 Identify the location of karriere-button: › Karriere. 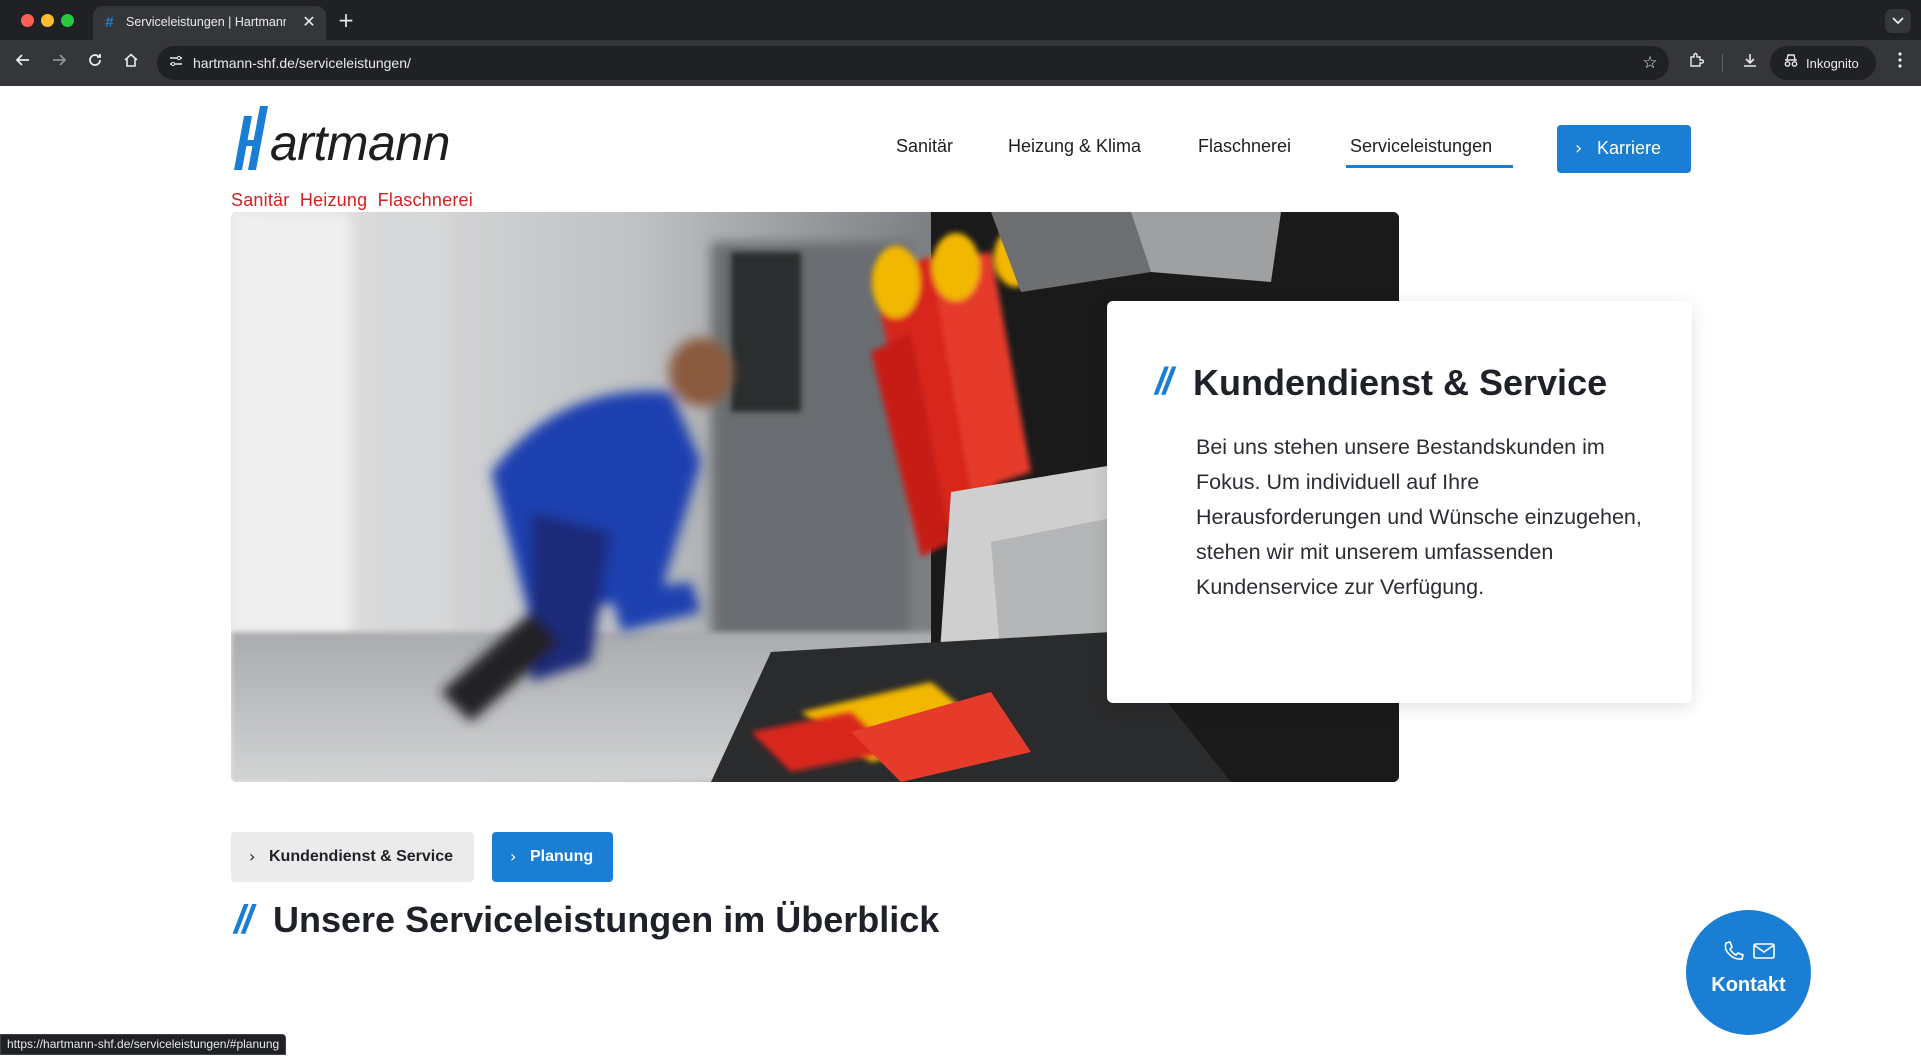
(1624, 149).